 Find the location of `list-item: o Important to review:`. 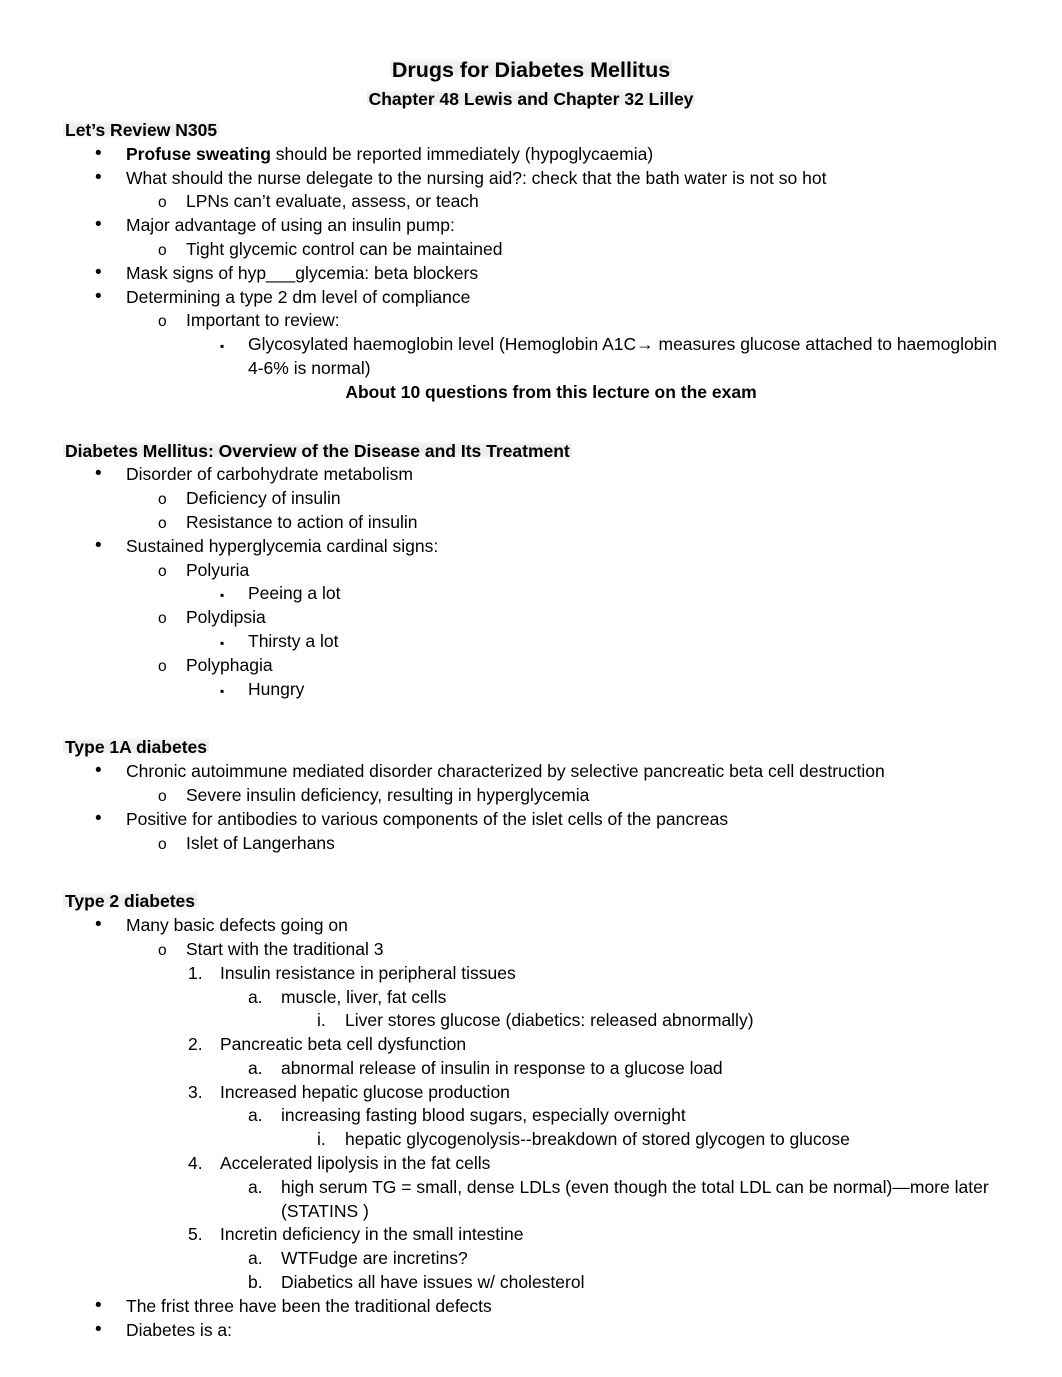

list-item: o Important to review: is located at coordinates (531, 321).